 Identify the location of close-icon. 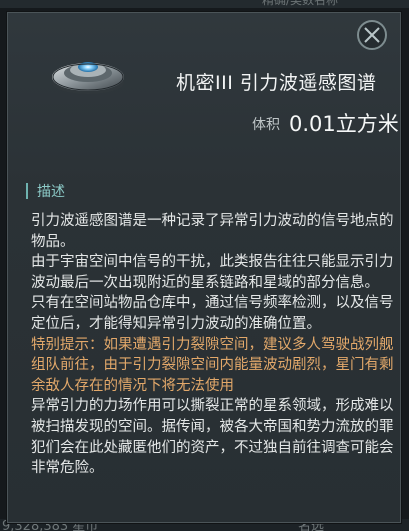
(372, 35).